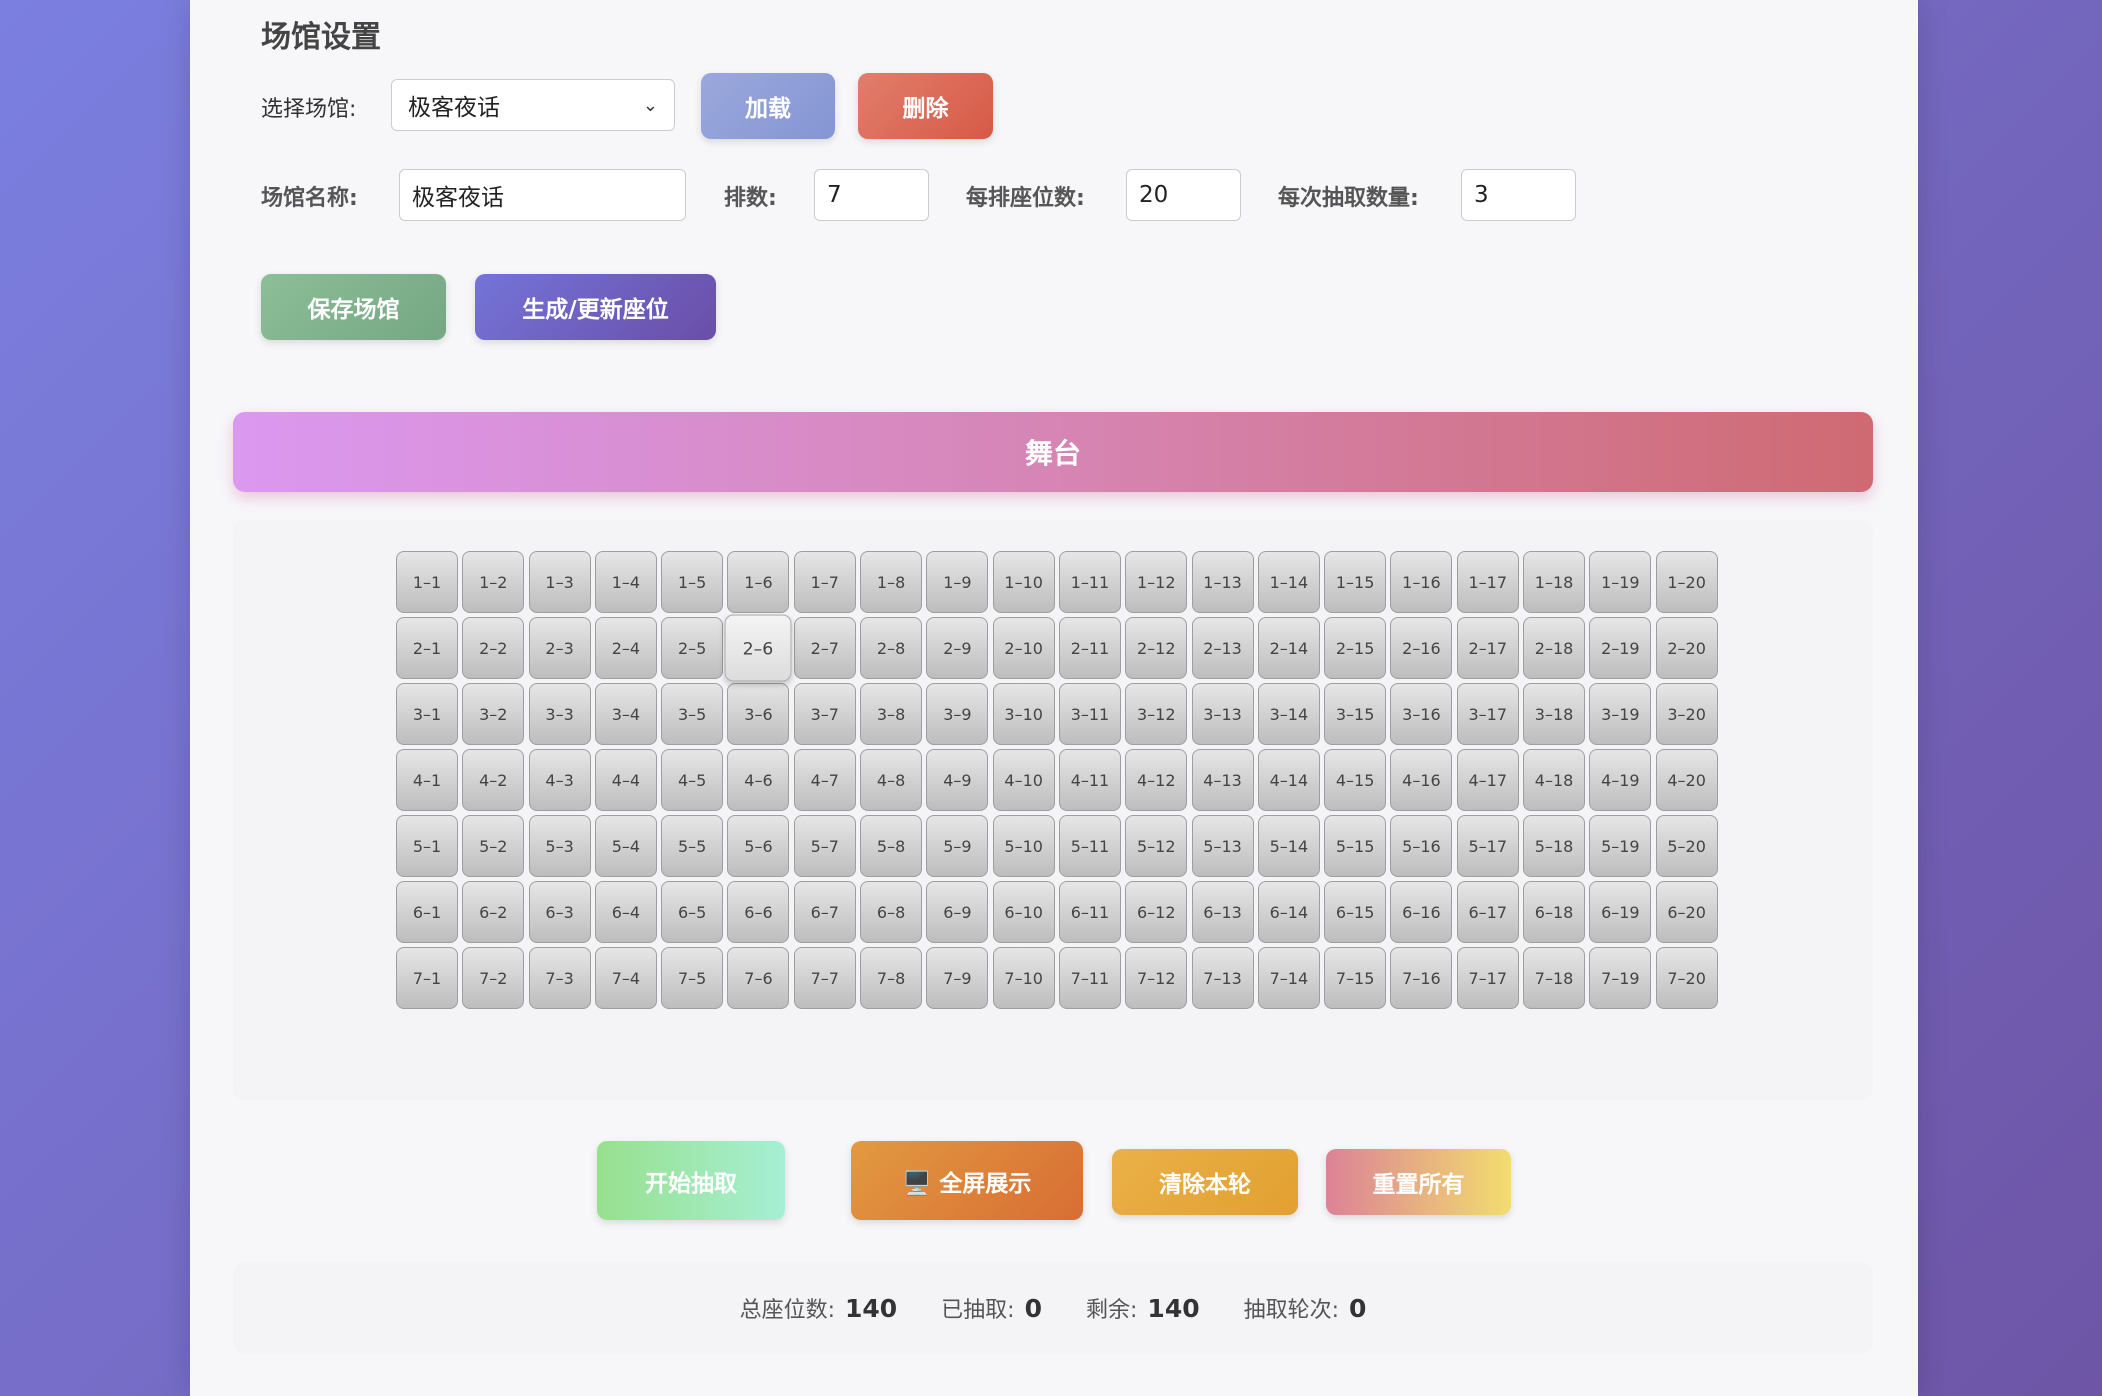  I want to click on seat-2-20: 2–20, so click(1686, 648).